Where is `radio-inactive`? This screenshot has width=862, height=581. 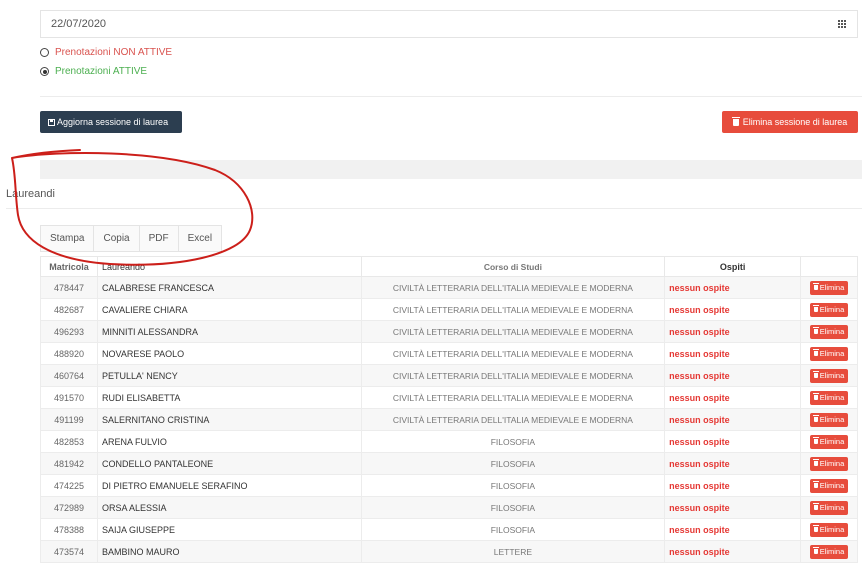
radio-inactive is located at coordinates (44, 52).